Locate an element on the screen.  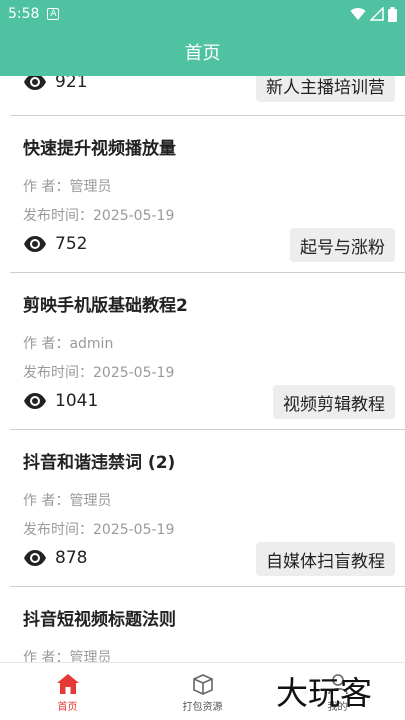
view-count-value: 921 is located at coordinates (71, 84).